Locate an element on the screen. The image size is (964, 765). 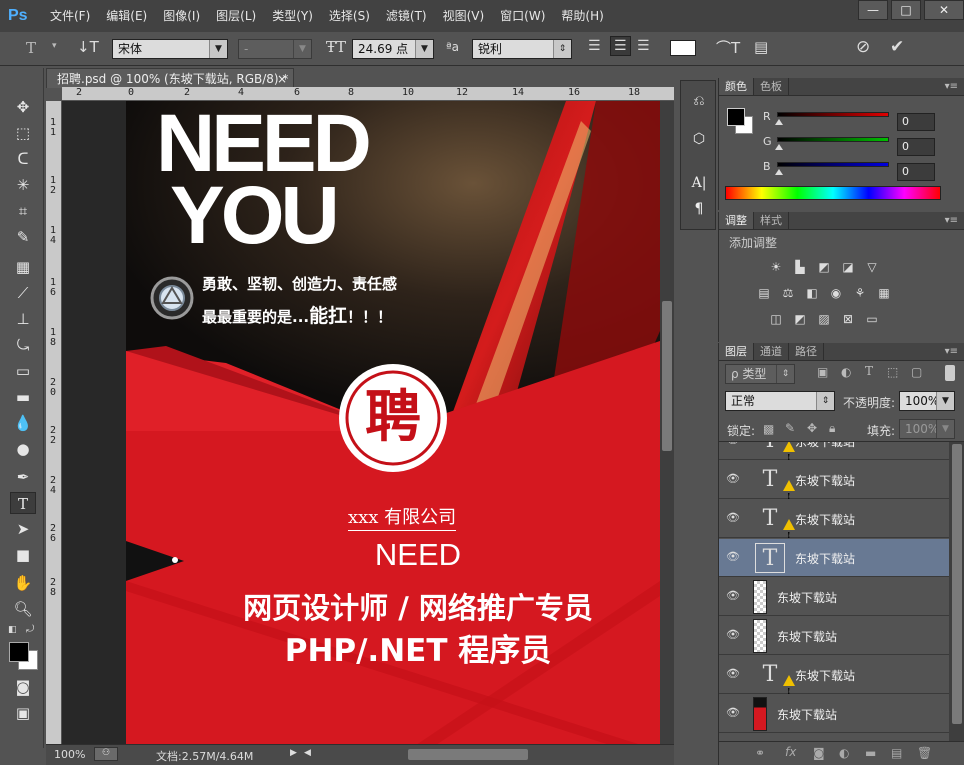
foreground-color-swatch is located at coordinates (19, 652).